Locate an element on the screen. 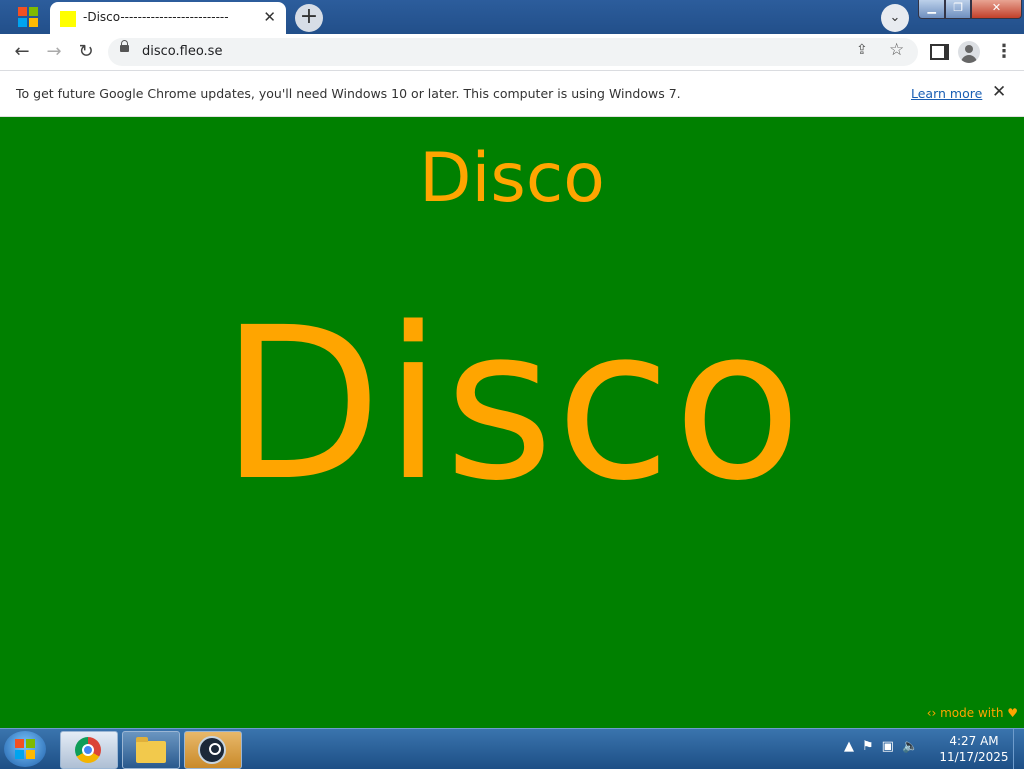 Image resolution: width=1024 pixels, height=769 pixels. back-button: ← is located at coordinates (22, 52).